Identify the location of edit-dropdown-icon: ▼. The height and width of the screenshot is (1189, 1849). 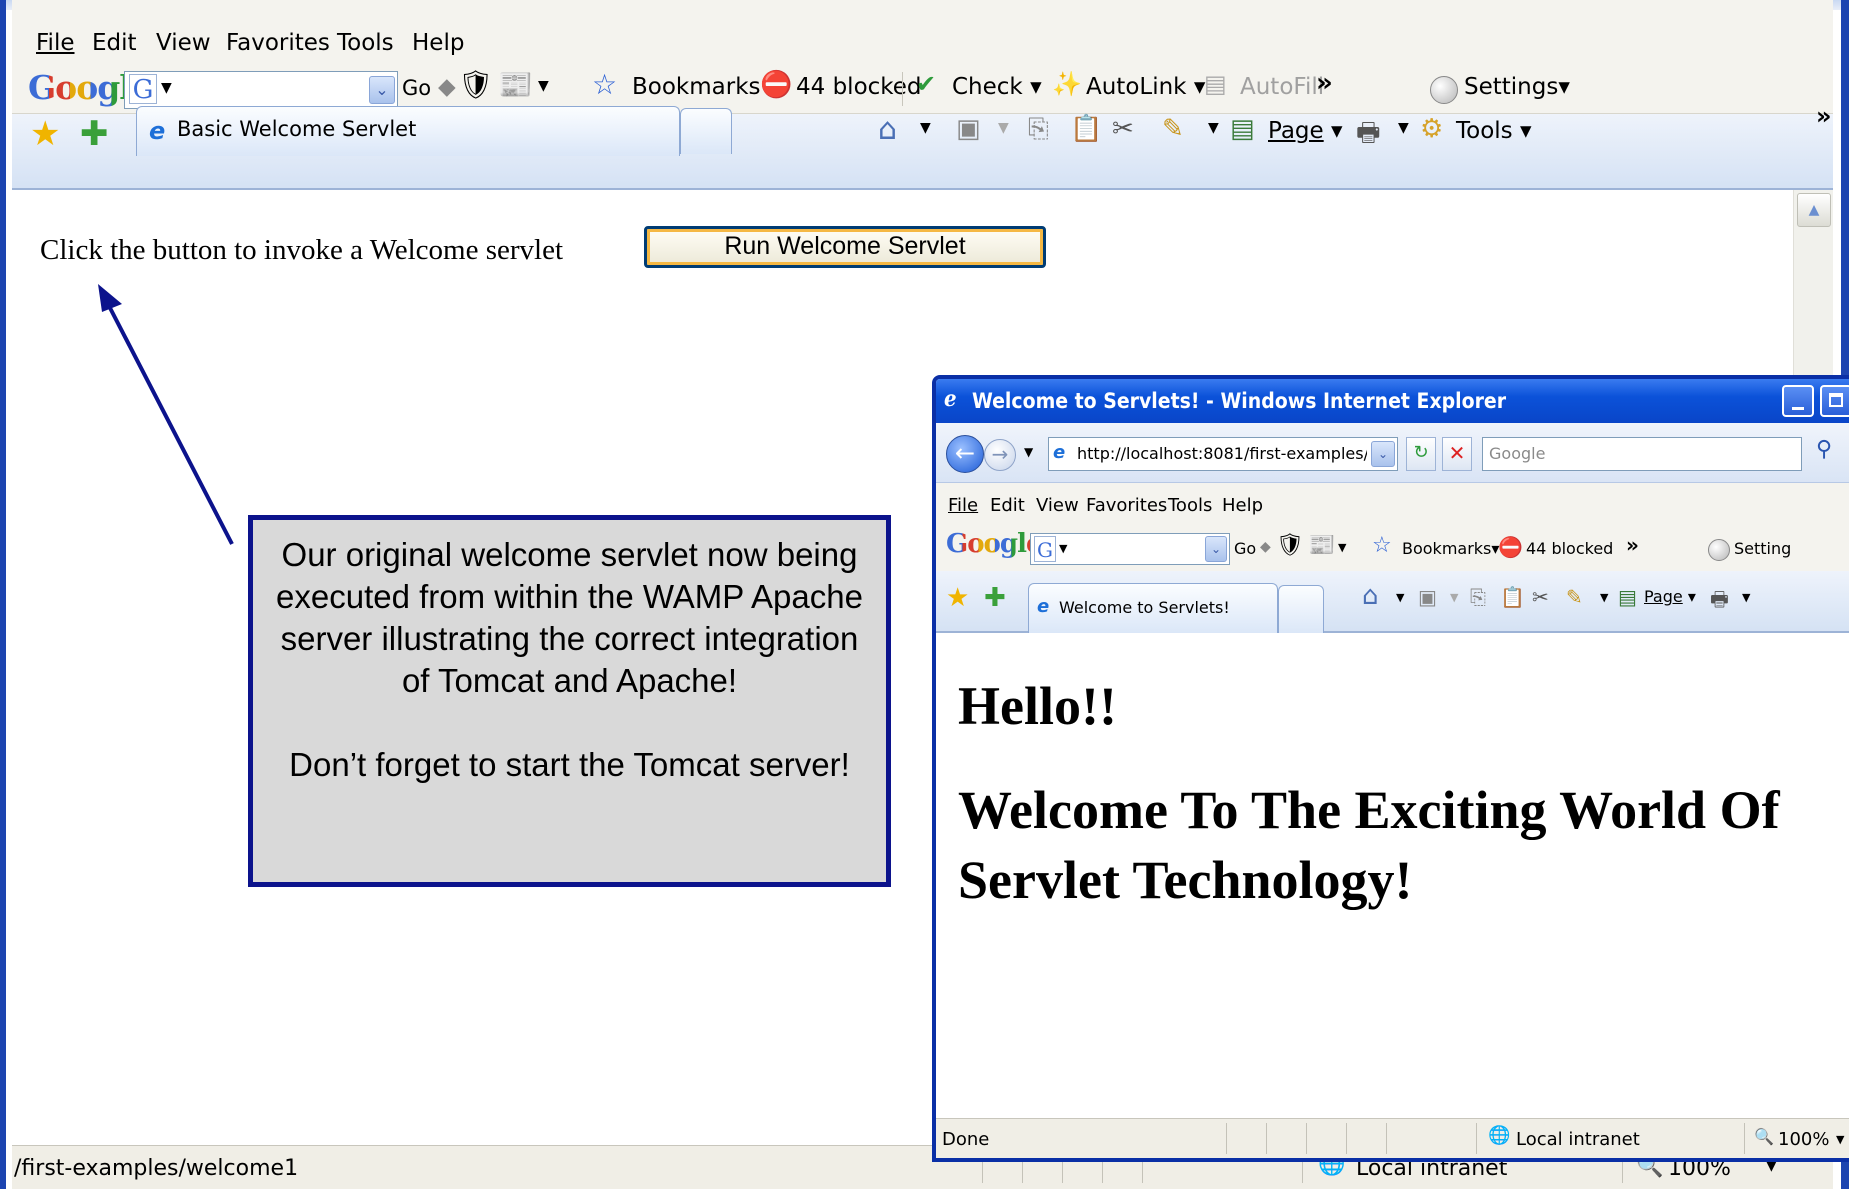
(1213, 128).